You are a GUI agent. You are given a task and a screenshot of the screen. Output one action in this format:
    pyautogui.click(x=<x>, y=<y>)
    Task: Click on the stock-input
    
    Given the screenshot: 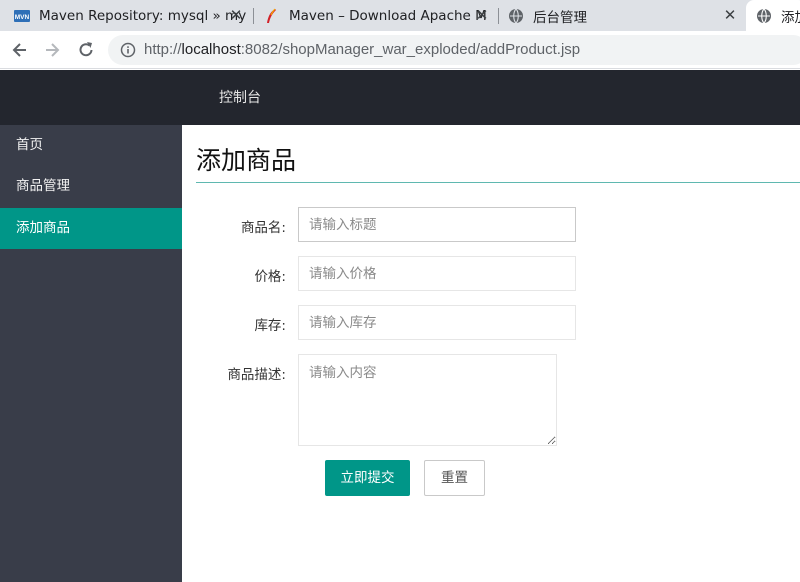 What is the action you would take?
    pyautogui.click(x=437, y=322)
    